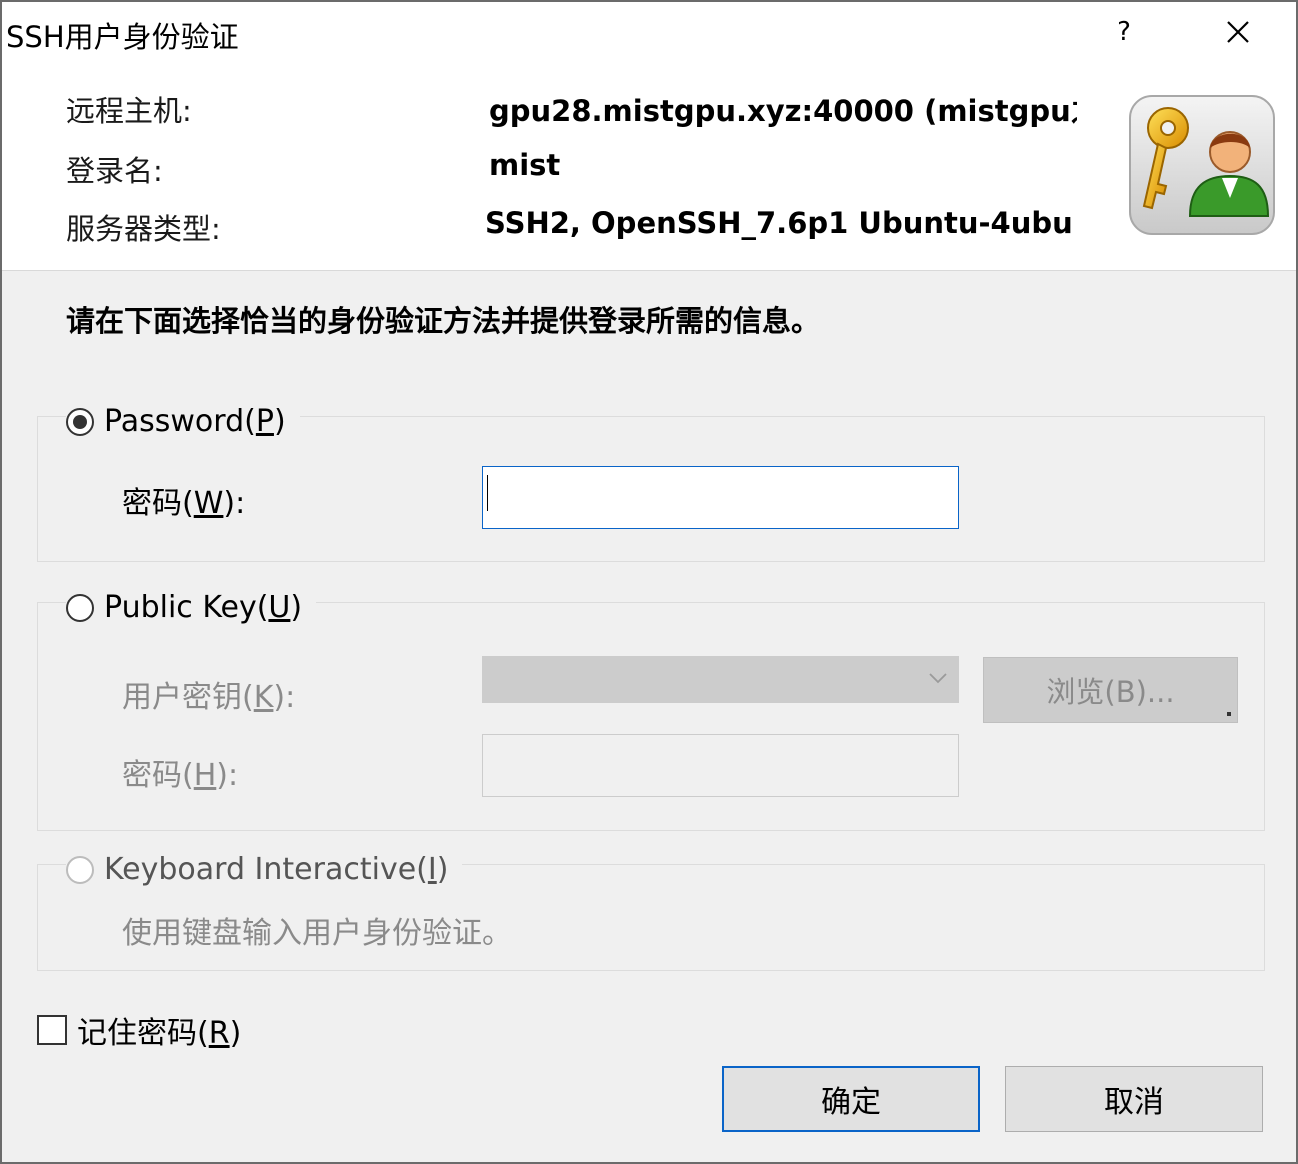 The height and width of the screenshot is (1164, 1298). What do you see at coordinates (80, 421) in the screenshot?
I see `radio-selected-icon` at bounding box center [80, 421].